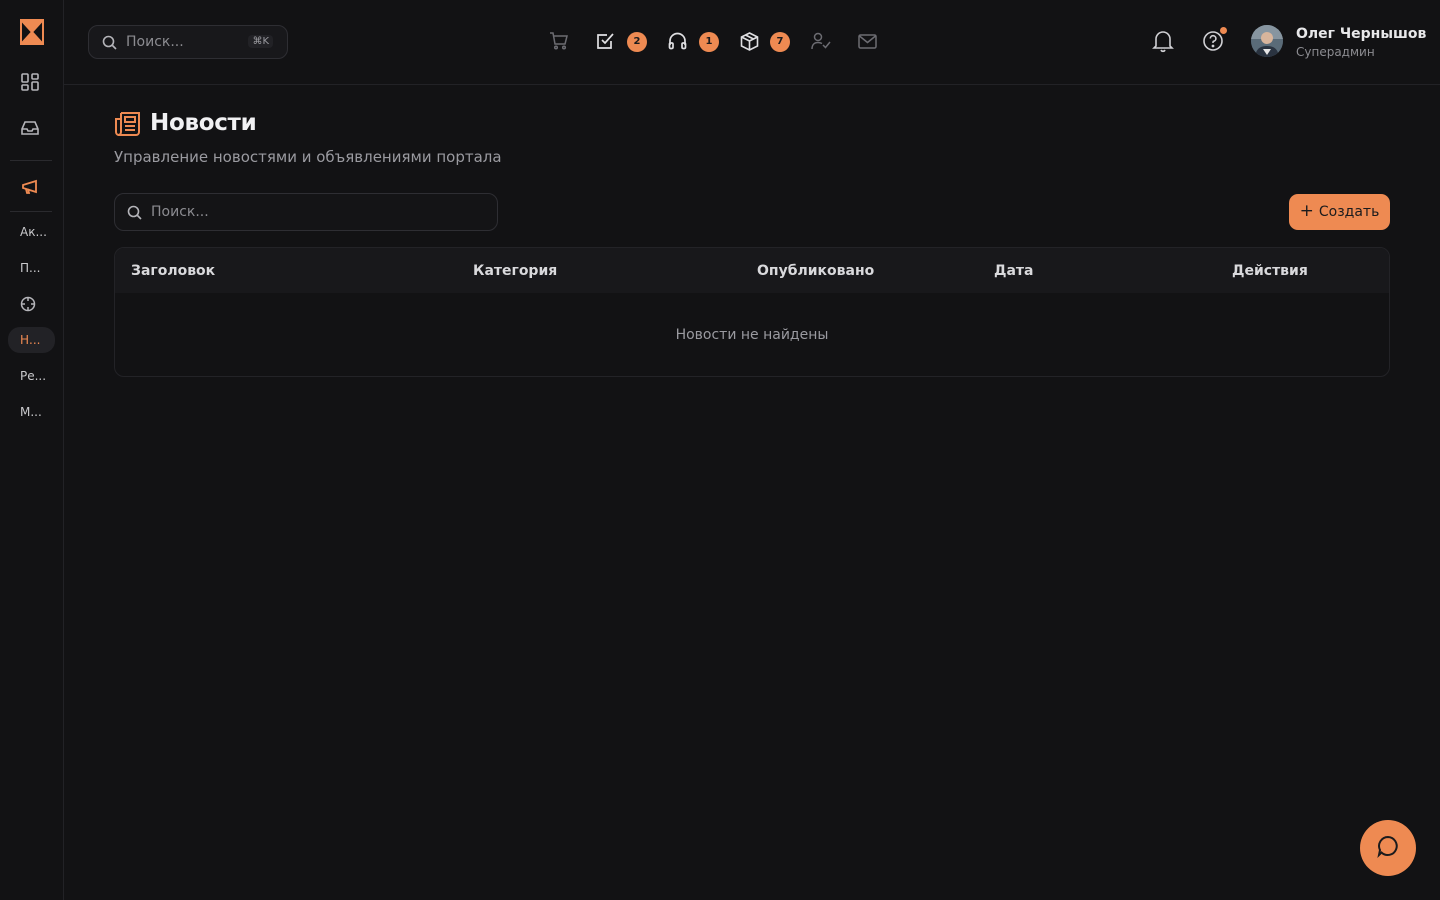 The image size is (1440, 900). What do you see at coordinates (1267, 41) in the screenshot?
I see `avatar` at bounding box center [1267, 41].